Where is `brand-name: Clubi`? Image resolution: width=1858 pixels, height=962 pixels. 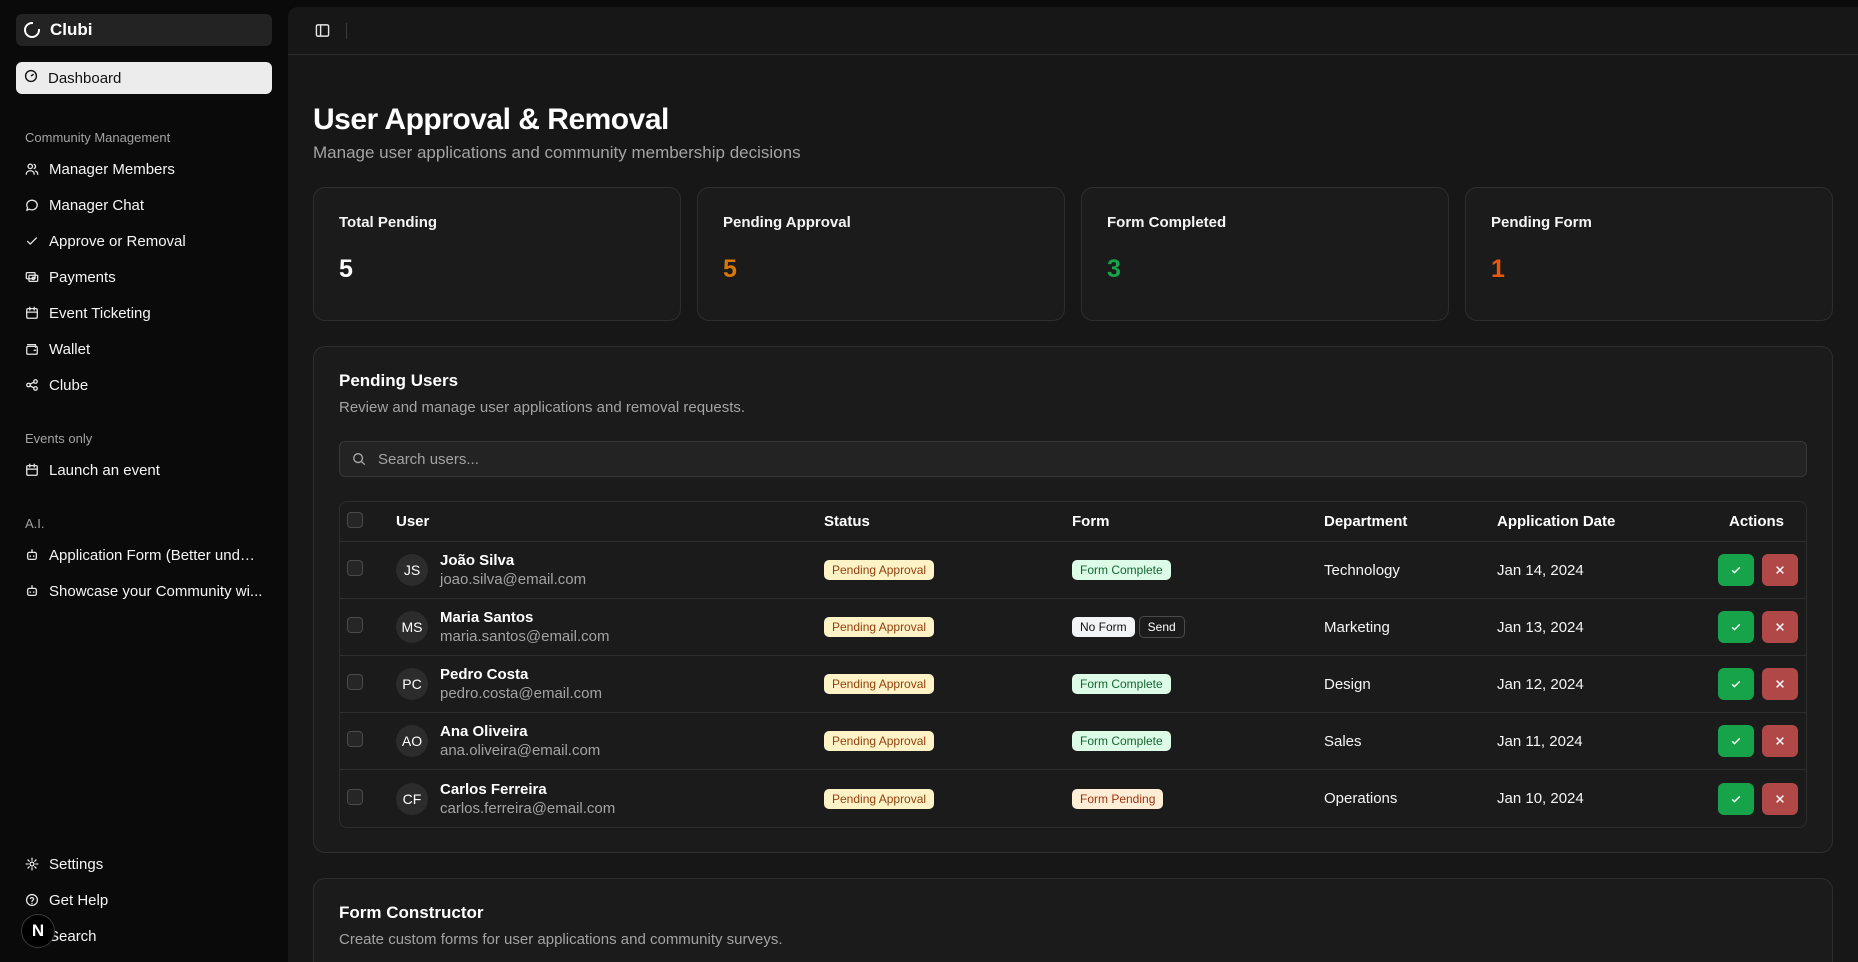
brand-name: Clubi is located at coordinates (71, 29).